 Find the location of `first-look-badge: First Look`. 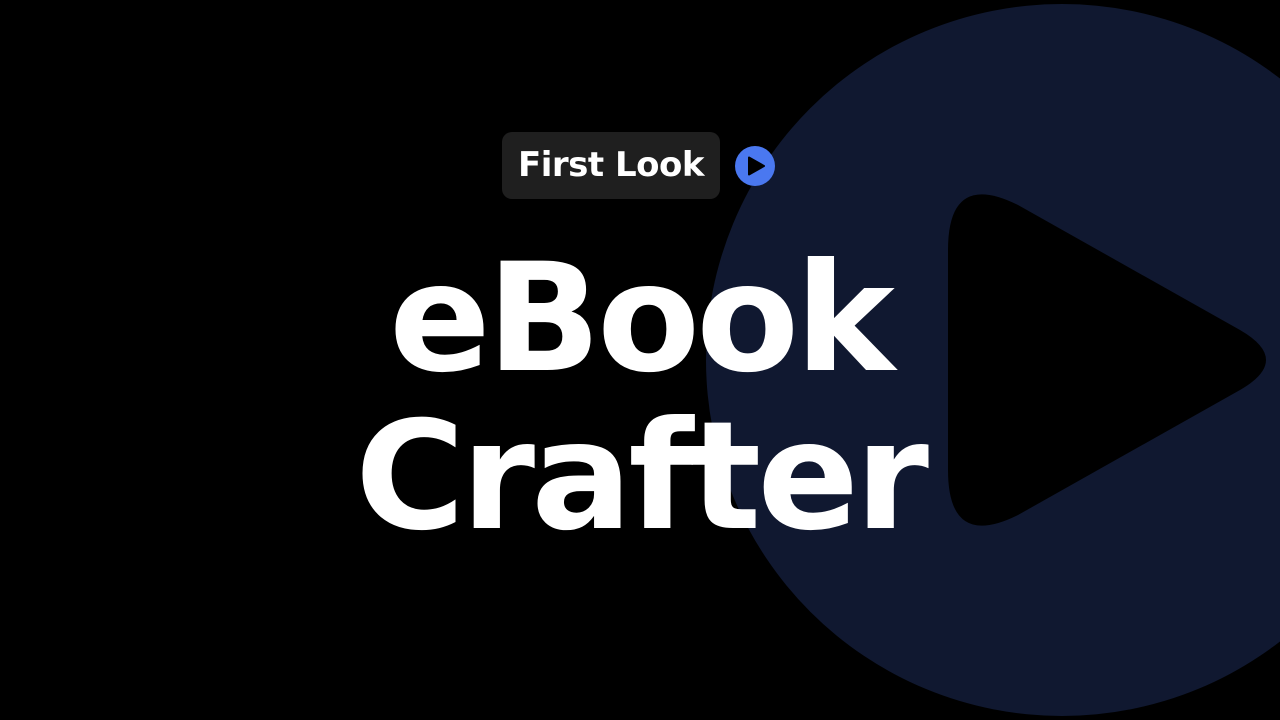

first-look-badge: First Look is located at coordinates (611, 165).